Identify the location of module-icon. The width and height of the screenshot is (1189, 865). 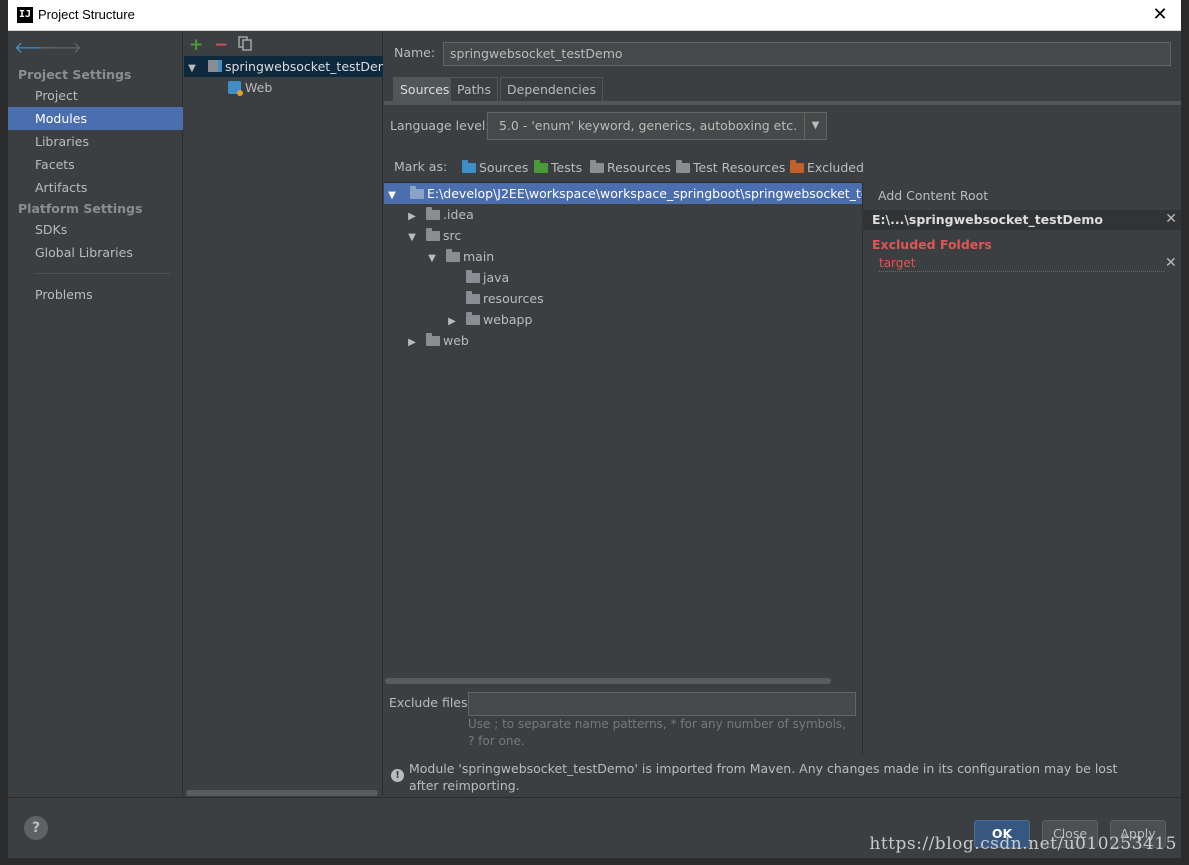
(214, 66).